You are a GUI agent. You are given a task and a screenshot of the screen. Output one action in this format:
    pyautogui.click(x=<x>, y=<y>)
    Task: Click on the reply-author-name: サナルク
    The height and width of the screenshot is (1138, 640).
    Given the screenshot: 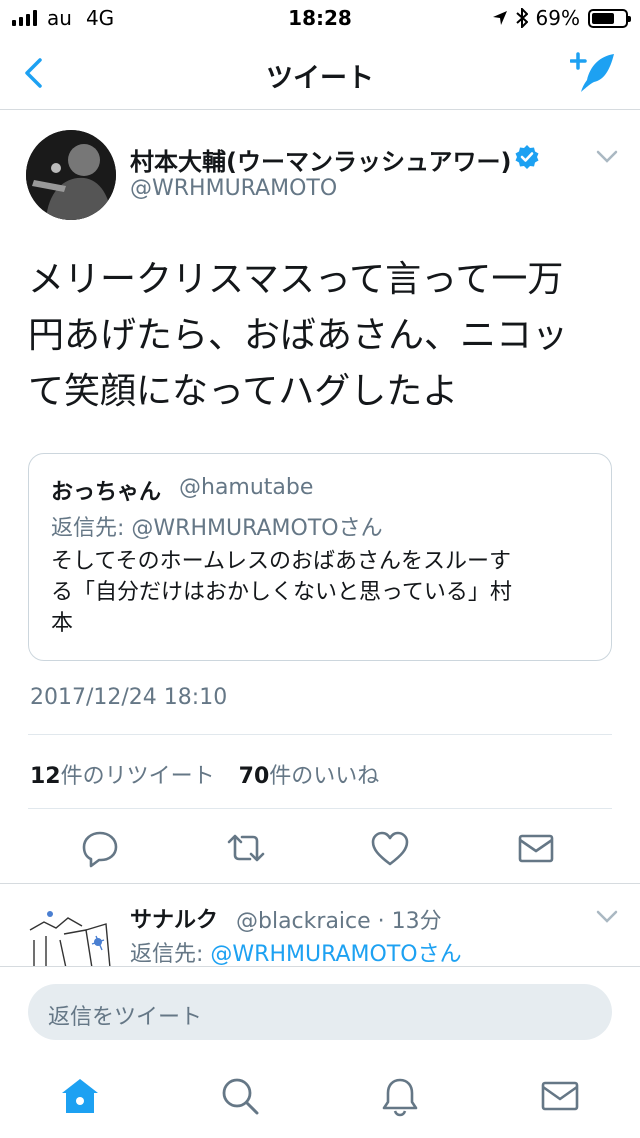 What is the action you would take?
    pyautogui.click(x=174, y=918)
    